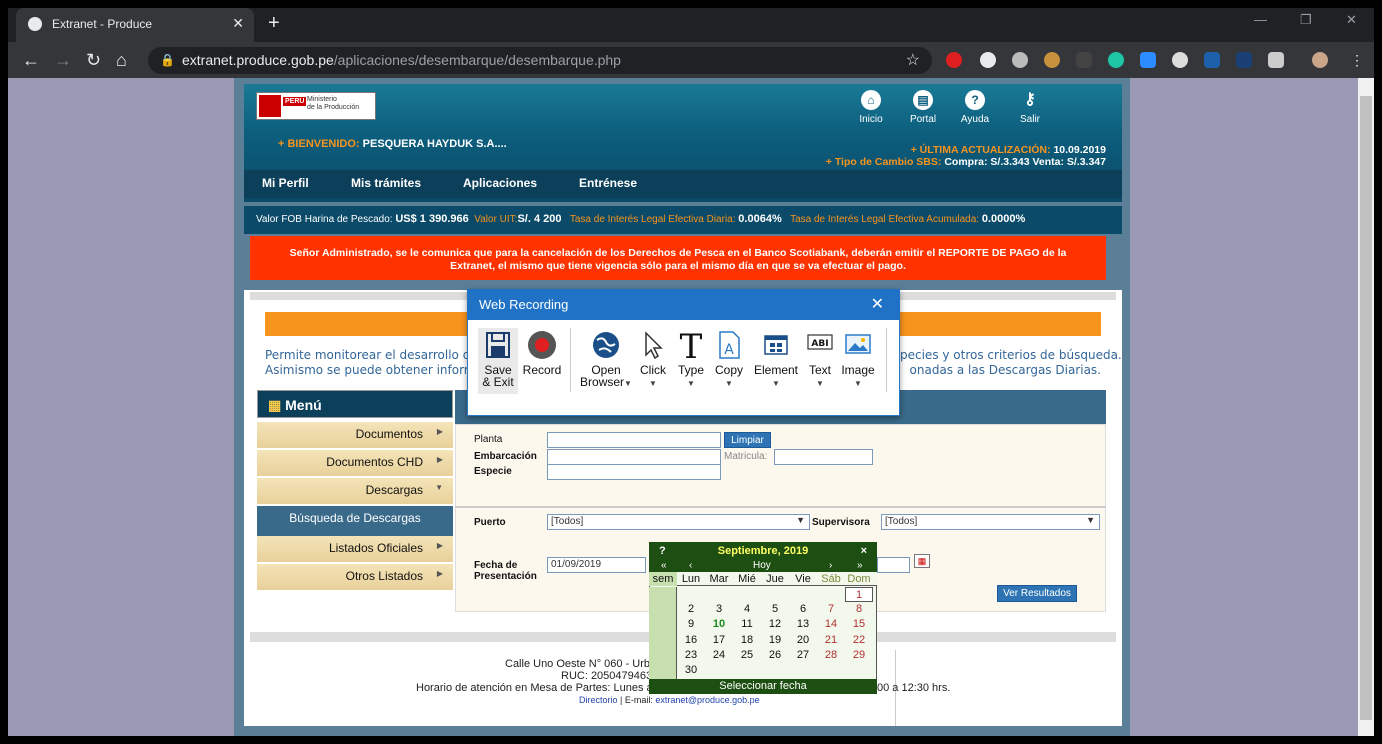 The height and width of the screenshot is (744, 1382). Describe the element at coordinates (747, 655) in the screenshot. I see `calendar-day: 25` at that location.